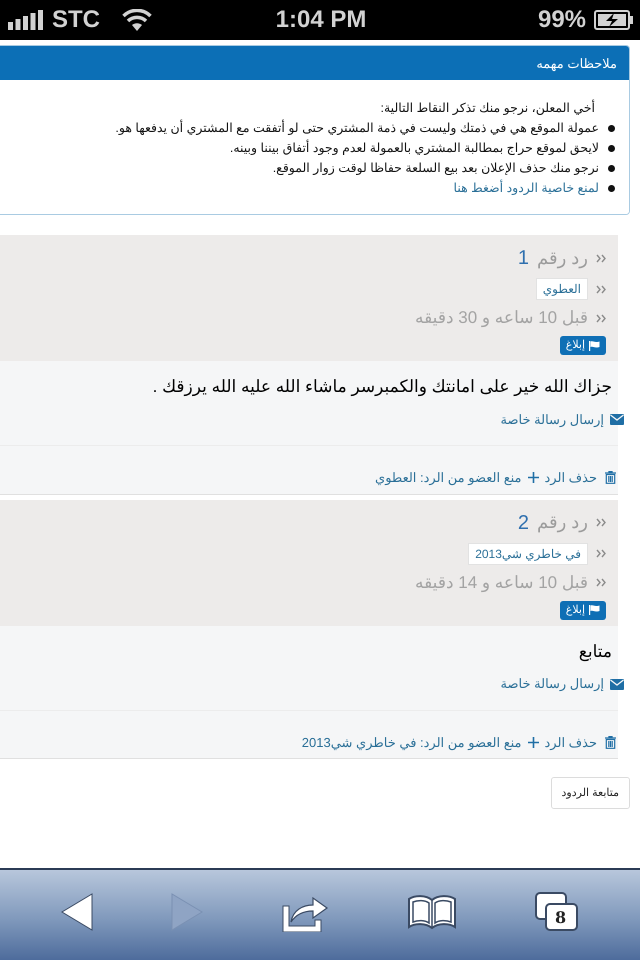 This screenshot has width=640, height=960. What do you see at coordinates (432, 912) in the screenshot?
I see `open-book-icon` at bounding box center [432, 912].